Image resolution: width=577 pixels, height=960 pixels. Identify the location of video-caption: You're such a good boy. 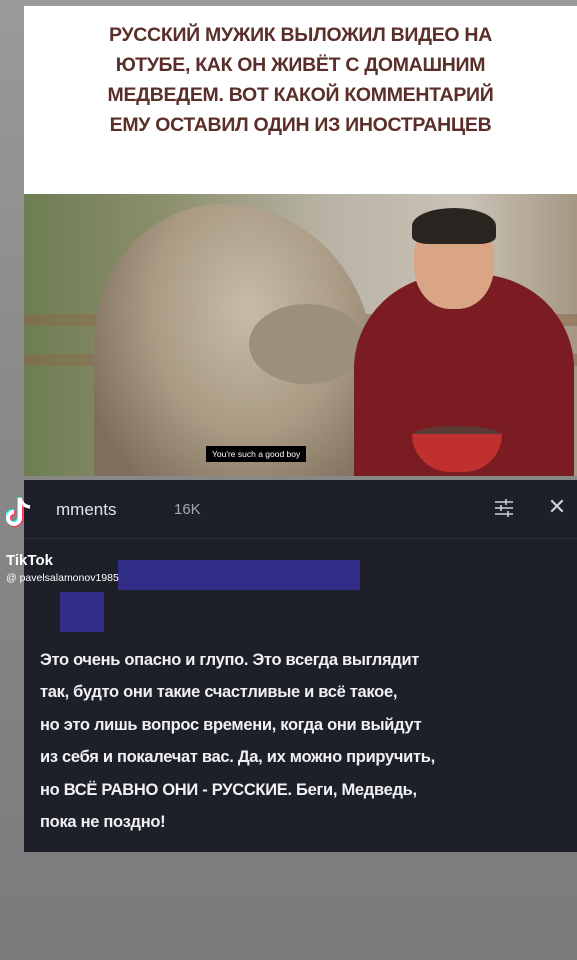
(256, 454).